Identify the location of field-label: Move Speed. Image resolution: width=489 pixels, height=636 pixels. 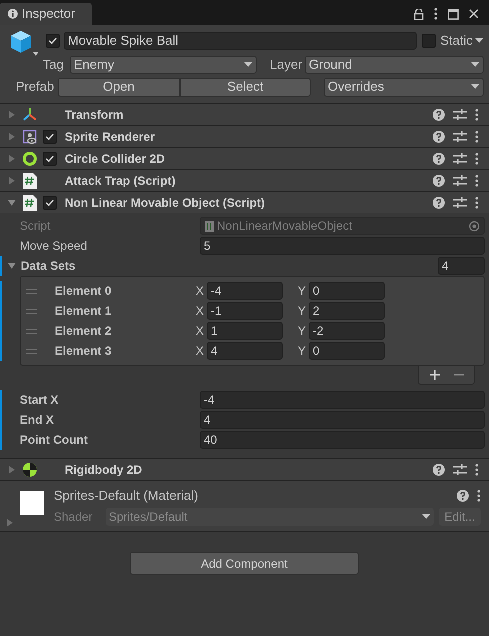
(54, 246).